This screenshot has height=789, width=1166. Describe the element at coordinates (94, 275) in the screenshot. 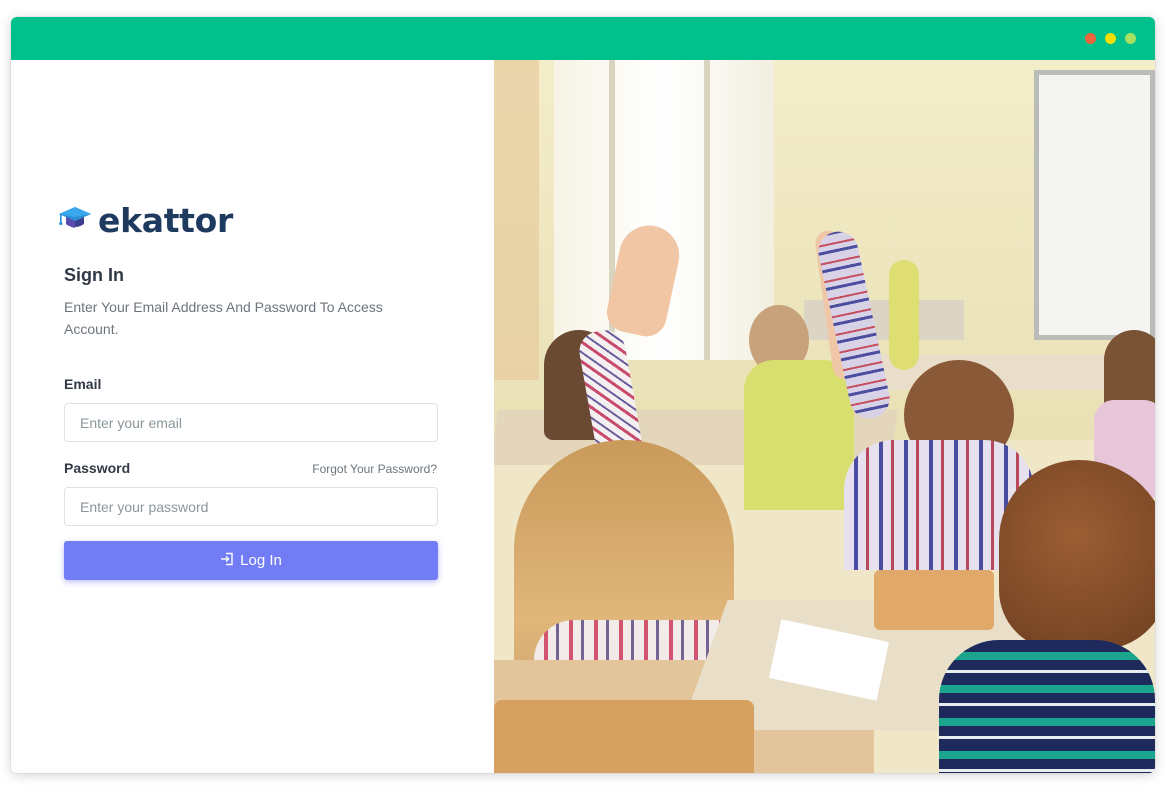

I see `page-title: Sign In` at that location.